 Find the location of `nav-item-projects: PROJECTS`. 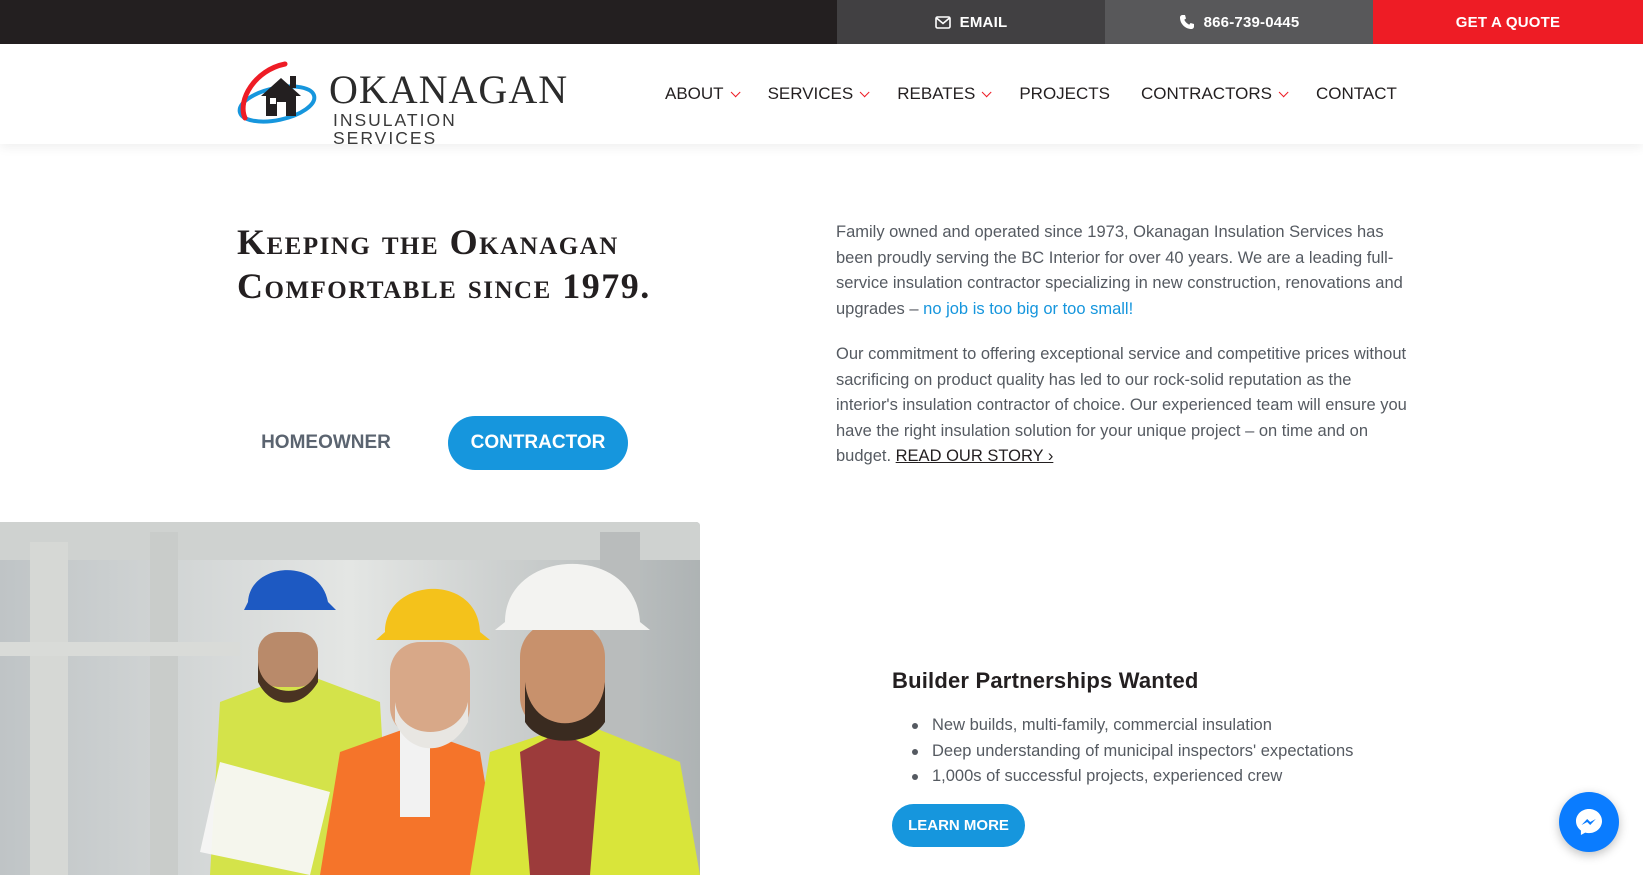

nav-item-projects: PROJECTS is located at coordinates (1064, 94).